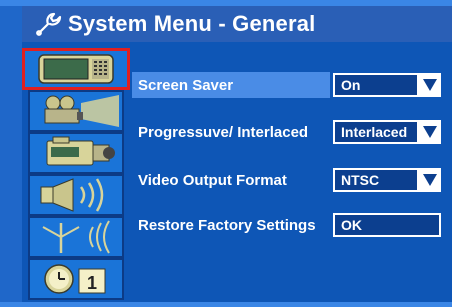  I want to click on sidebar-item-camera, so click(76, 153).